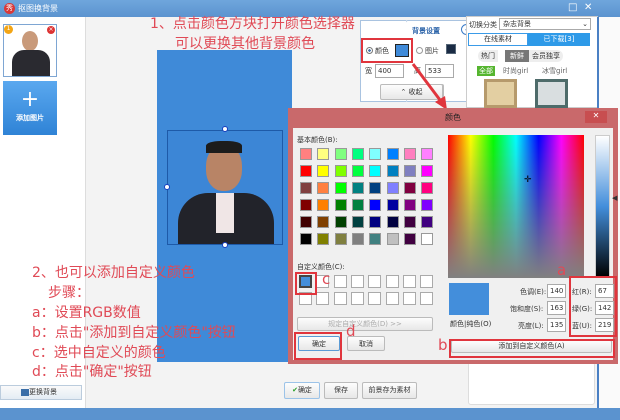  What do you see at coordinates (614, 198) in the screenshot?
I see `slider-arrow-icon: ◀` at bounding box center [614, 198].